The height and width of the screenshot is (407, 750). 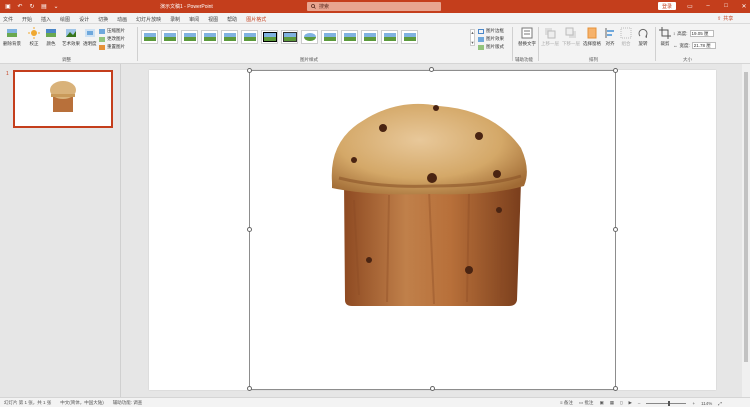 What do you see at coordinates (581, 402) in the screenshot?
I see `comment-icon: ▭` at bounding box center [581, 402].